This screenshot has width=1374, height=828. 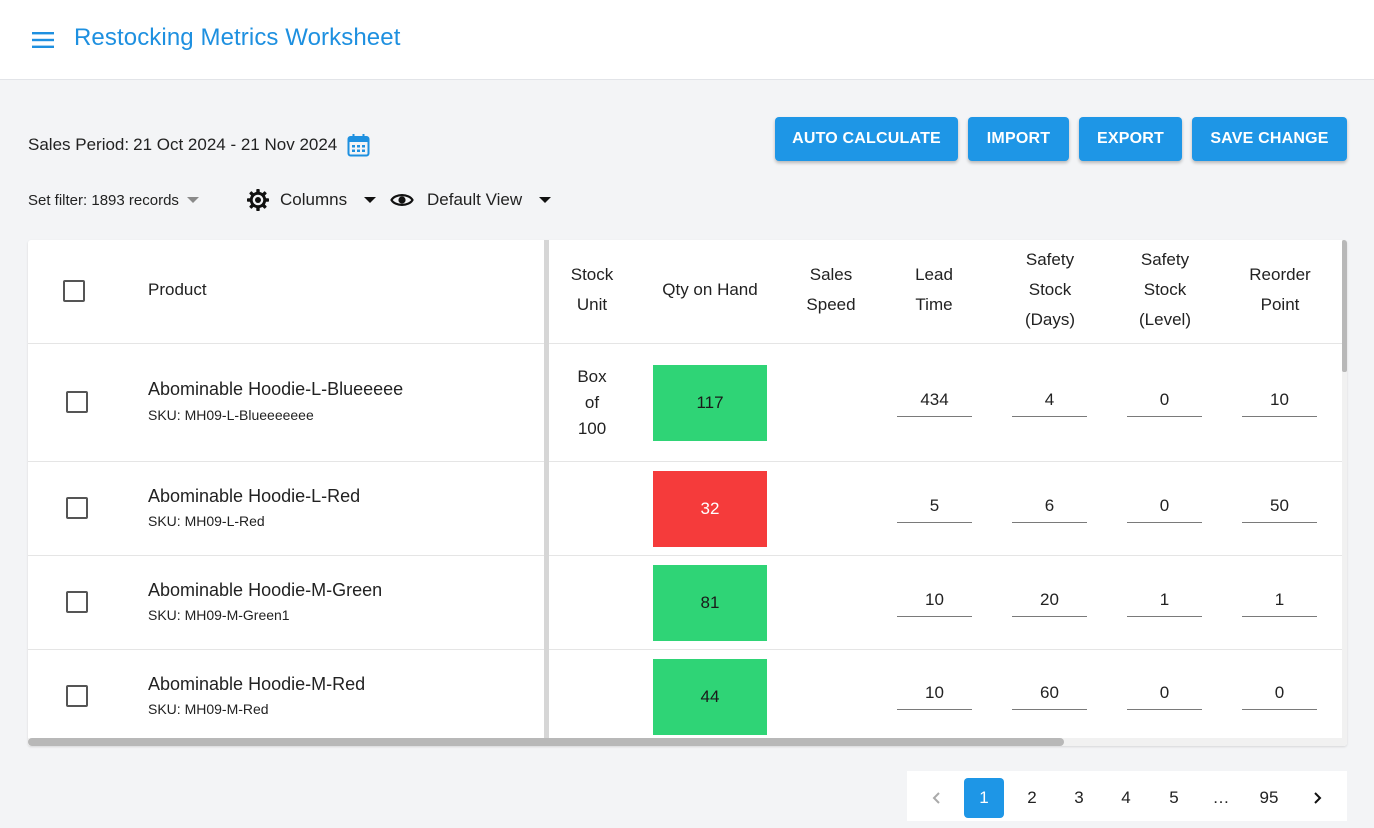 What do you see at coordinates (1050, 290) in the screenshot?
I see `header-safety-stock-days: Safety Stock (Days)` at bounding box center [1050, 290].